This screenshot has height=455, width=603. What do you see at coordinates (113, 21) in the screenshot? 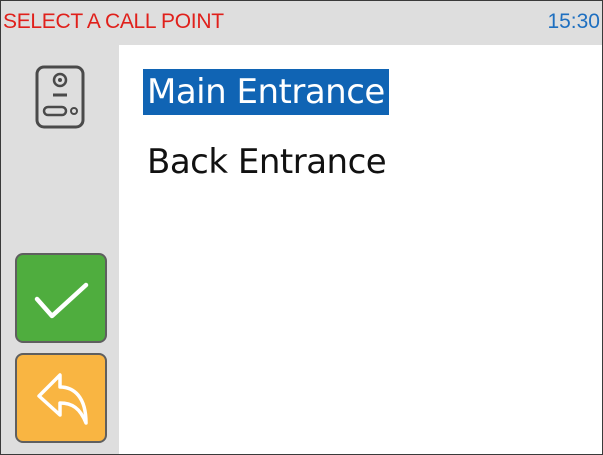
I see `screen-title: SELECT A CALL POINT` at bounding box center [113, 21].